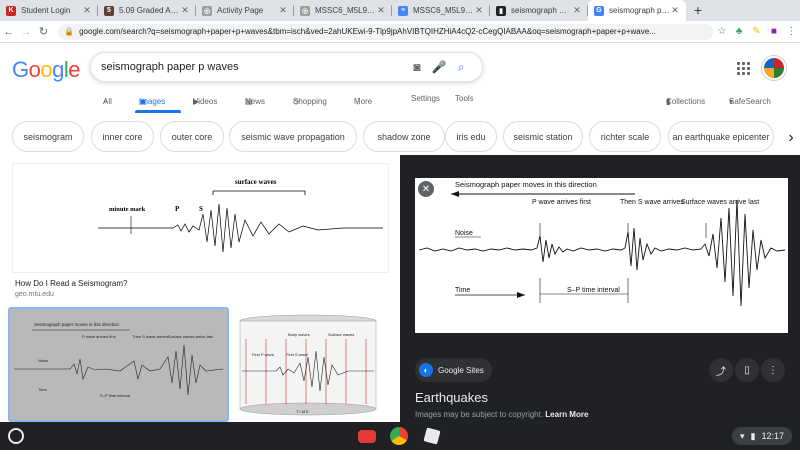  I want to click on sp-interval-label: S–P time interval, so click(115, 395).